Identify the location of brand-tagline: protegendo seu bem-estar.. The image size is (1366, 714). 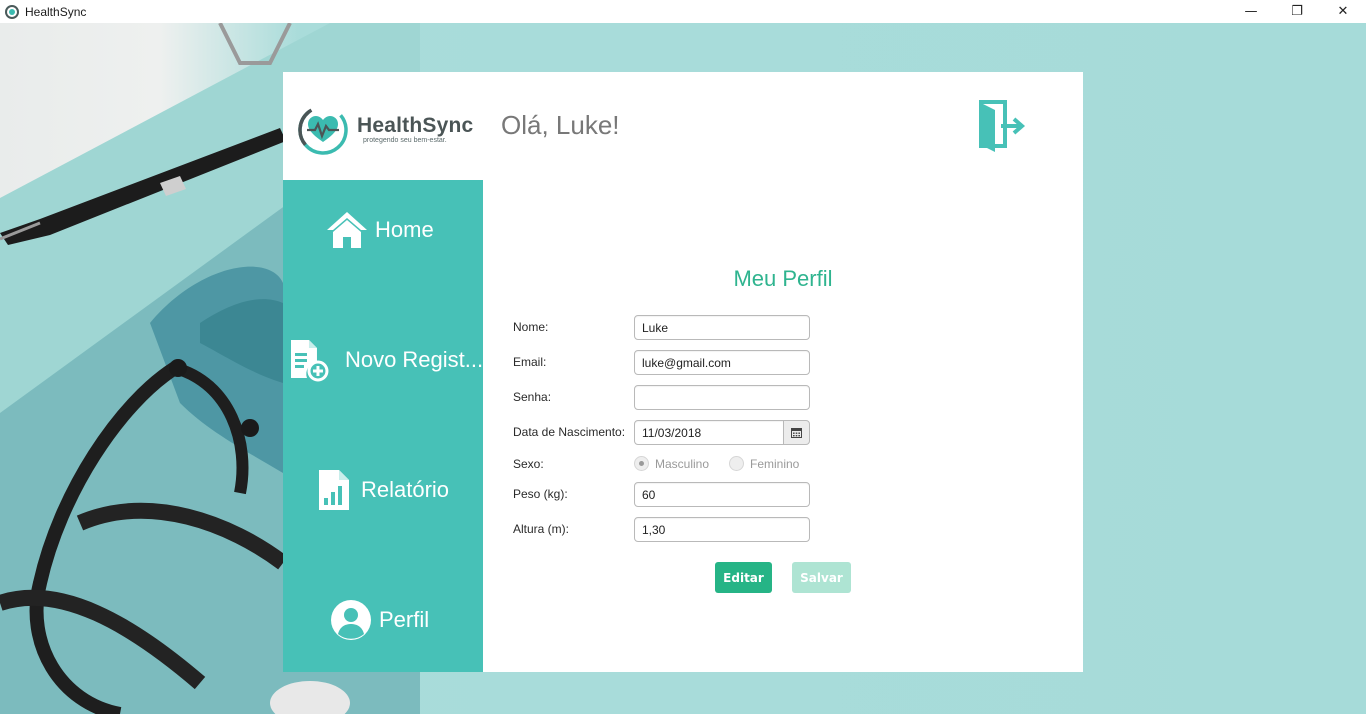
(405, 140).